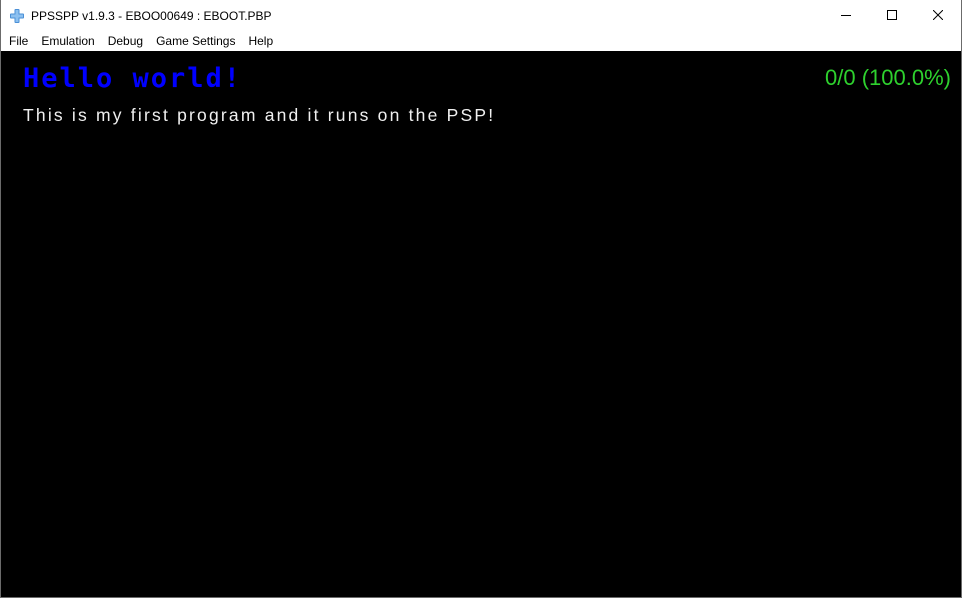 The width and height of the screenshot is (962, 598). I want to click on caption-buttons, so click(892, 15).